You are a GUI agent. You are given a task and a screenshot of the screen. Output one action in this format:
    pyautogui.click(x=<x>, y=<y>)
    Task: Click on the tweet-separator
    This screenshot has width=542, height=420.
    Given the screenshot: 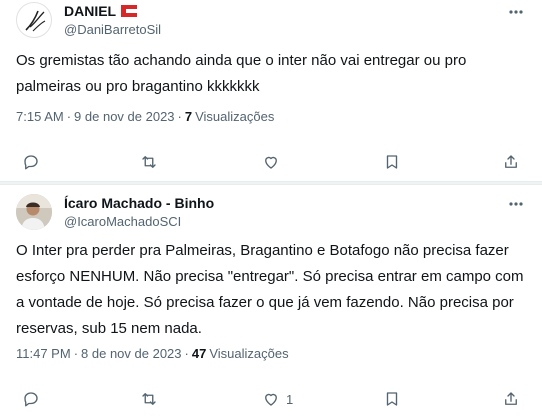 What is the action you would take?
    pyautogui.click(x=271, y=183)
    